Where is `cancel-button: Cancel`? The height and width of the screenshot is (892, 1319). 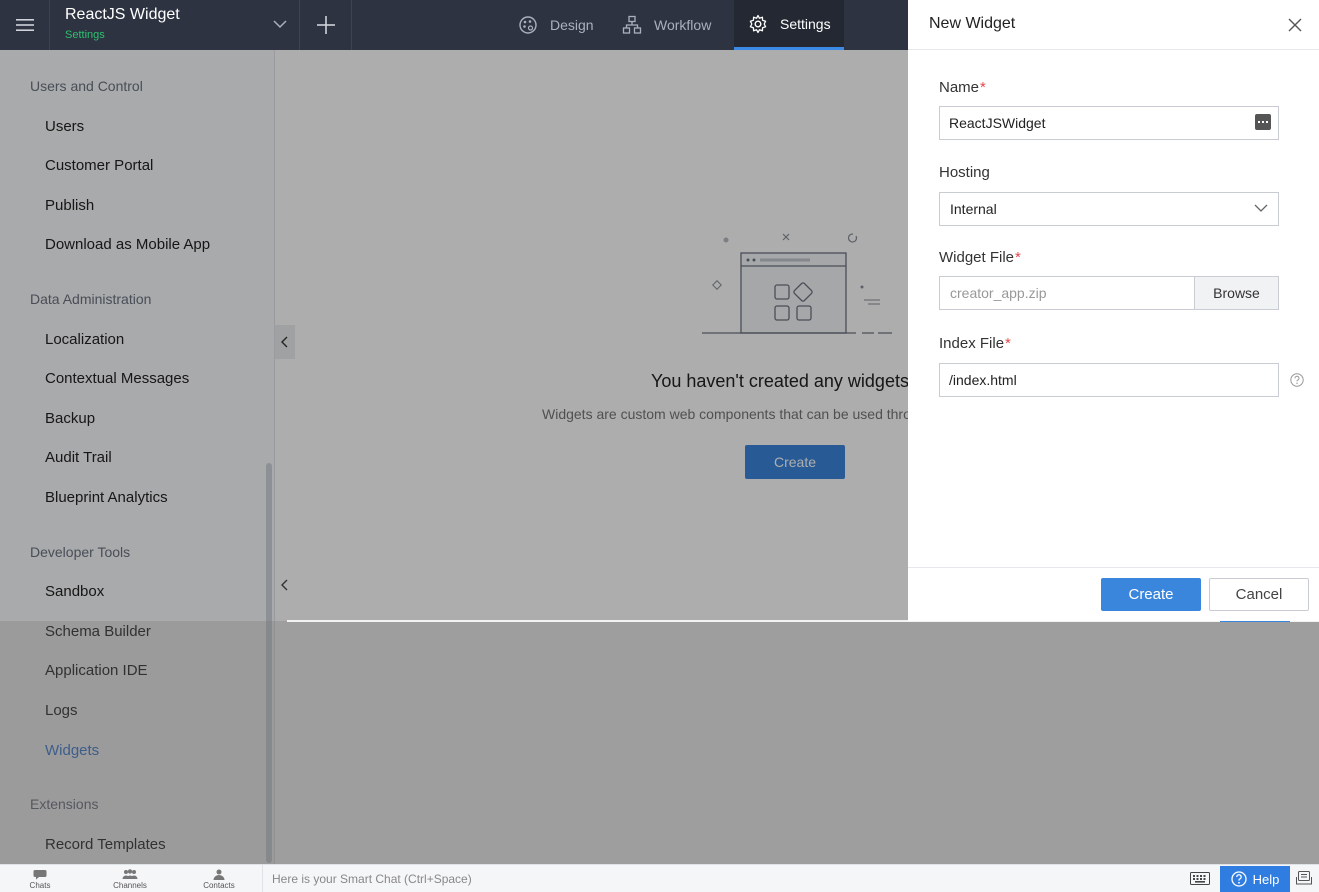
cancel-button: Cancel is located at coordinates (1259, 594).